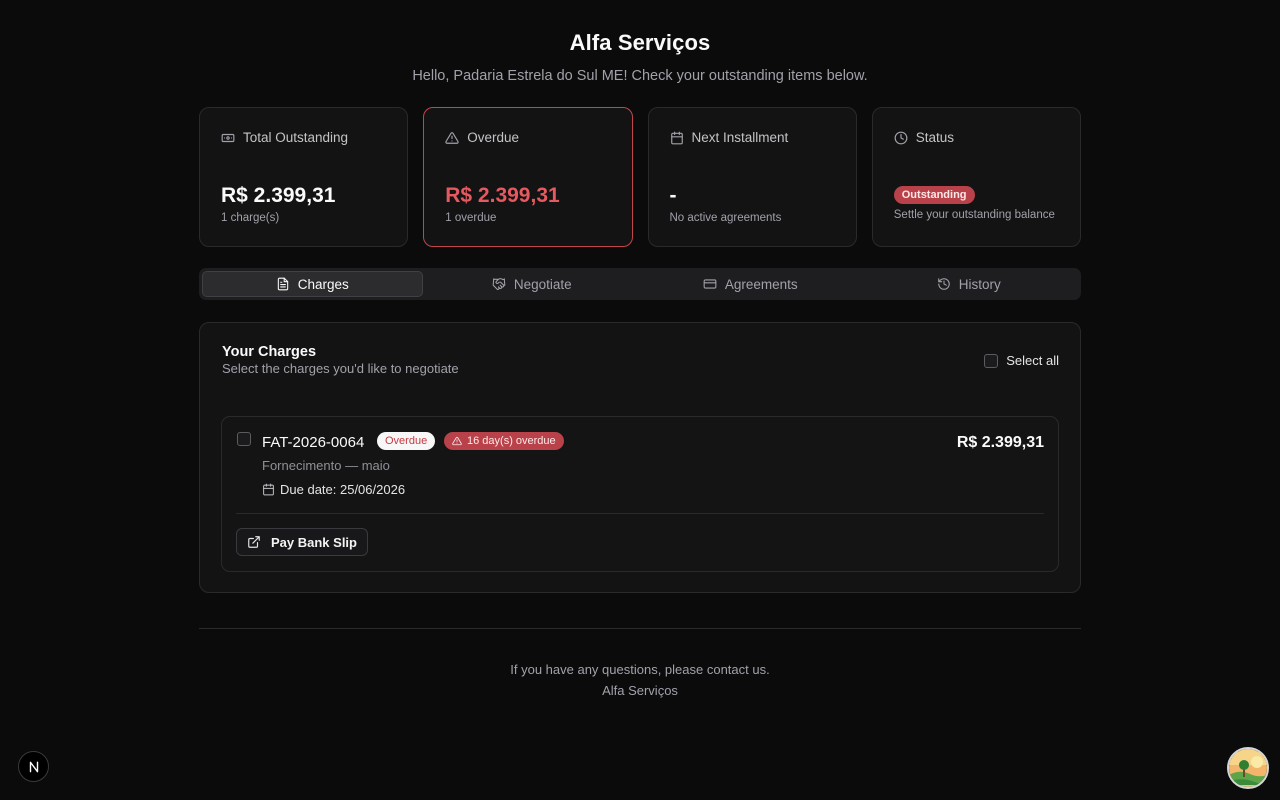 This screenshot has height=800, width=1280. What do you see at coordinates (527, 137) in the screenshot?
I see `overdue-header: Overdue` at bounding box center [527, 137].